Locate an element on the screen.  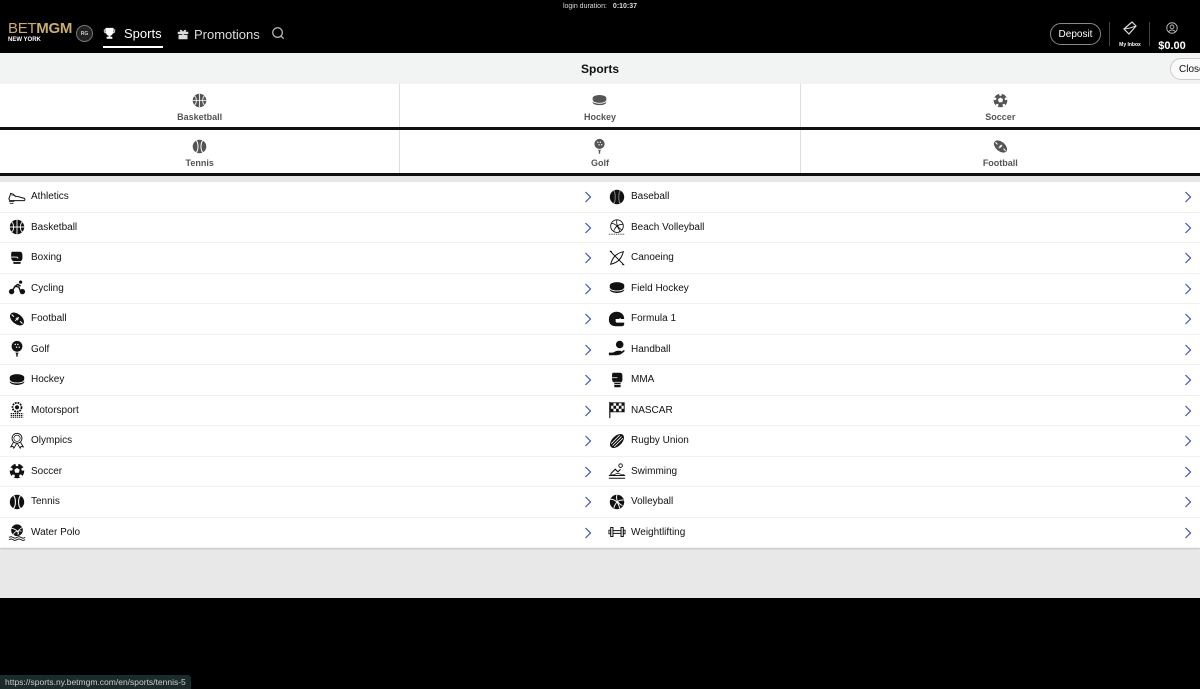
sport-item-rugby-union: Rugby Union is located at coordinates (900, 441).